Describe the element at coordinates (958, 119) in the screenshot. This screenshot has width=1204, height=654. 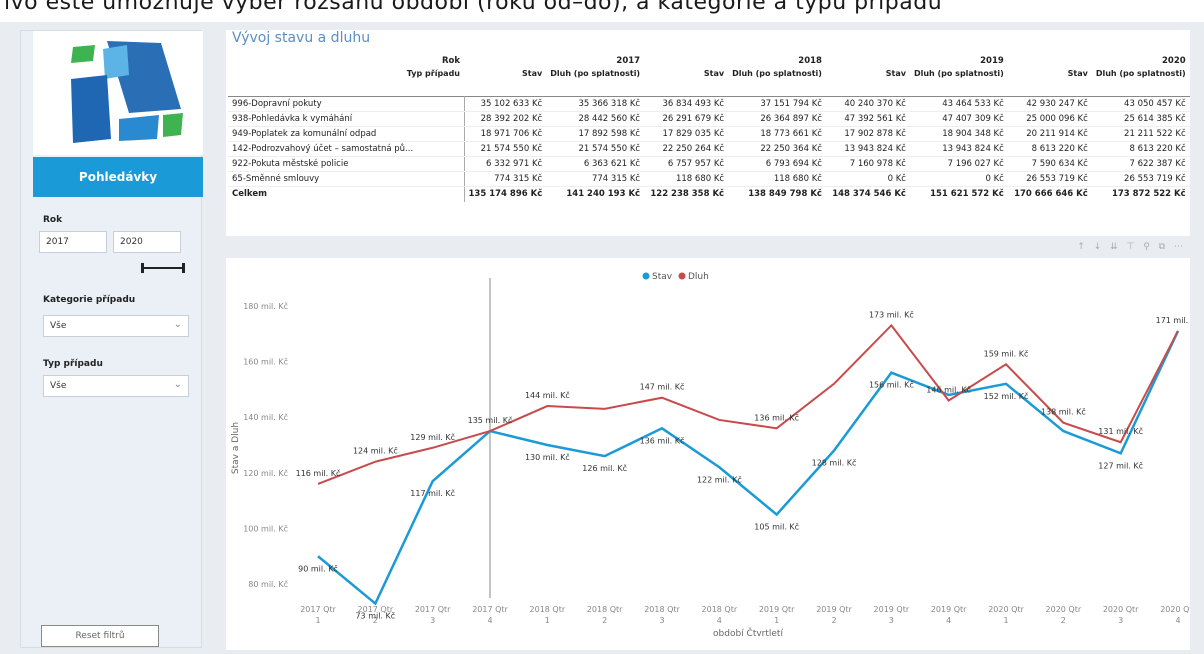
I see `table-cell: 47 407 309 Kč` at that location.